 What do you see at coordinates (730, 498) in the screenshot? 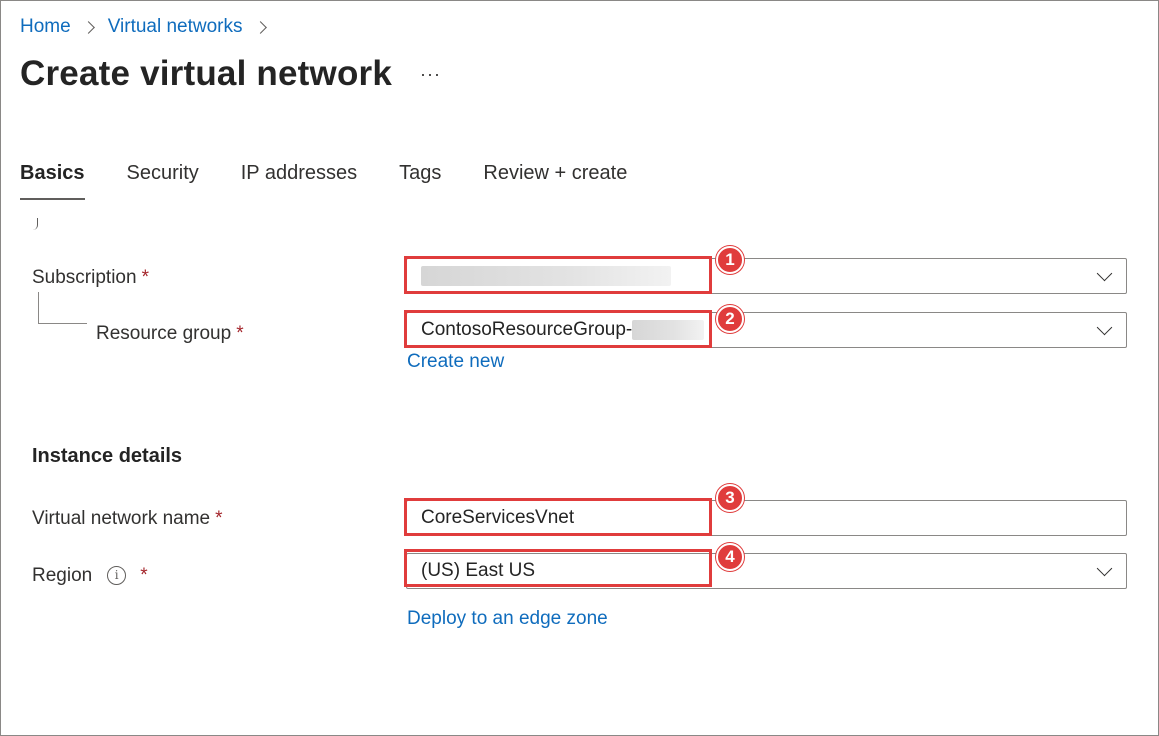
I see `callout-badge-3: 3` at bounding box center [730, 498].